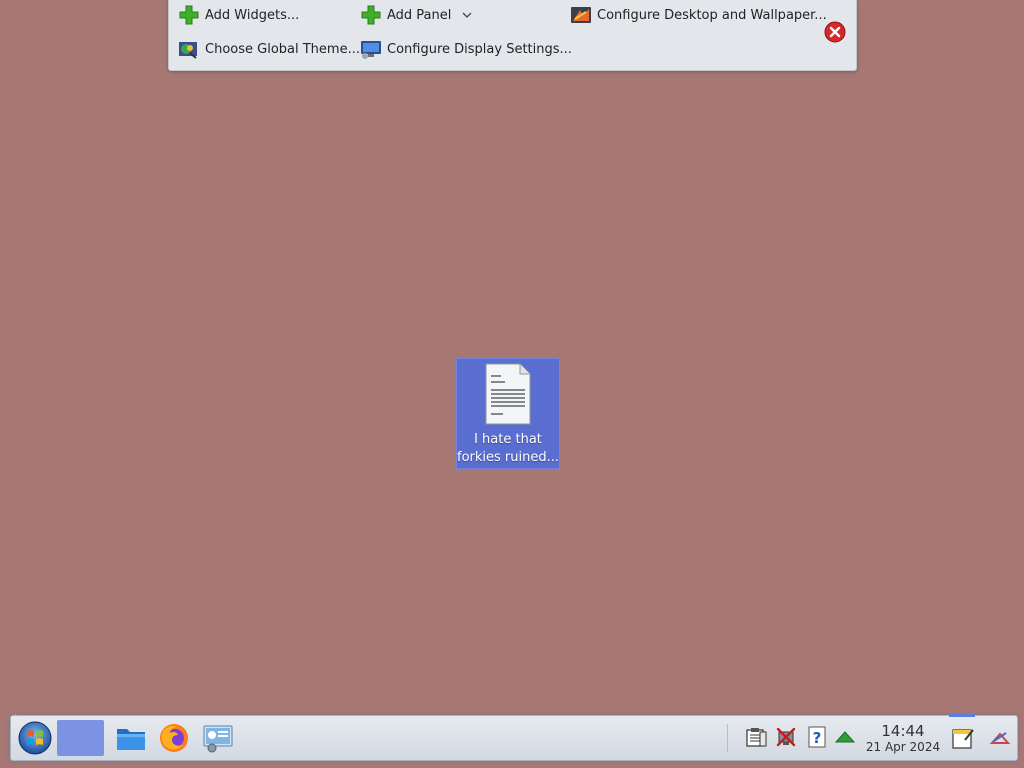 This screenshot has width=1024, height=768. Describe the element at coordinates (514, 737) in the screenshot. I see `taskbar-panel: ? 14:44 21 Apr 2024` at that location.